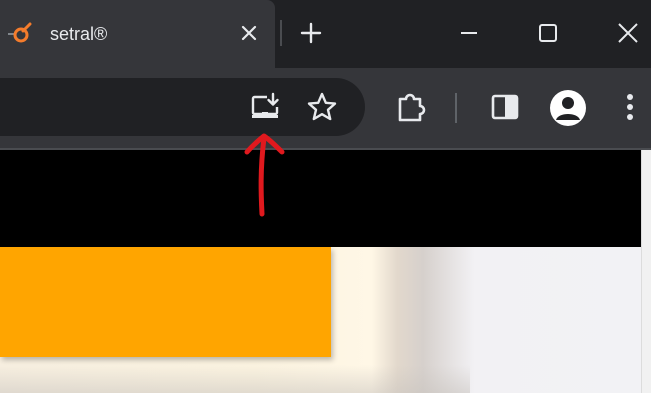 The height and width of the screenshot is (393, 651). Describe the element at coordinates (266, 107) in the screenshot. I see `install-app-icon` at that location.